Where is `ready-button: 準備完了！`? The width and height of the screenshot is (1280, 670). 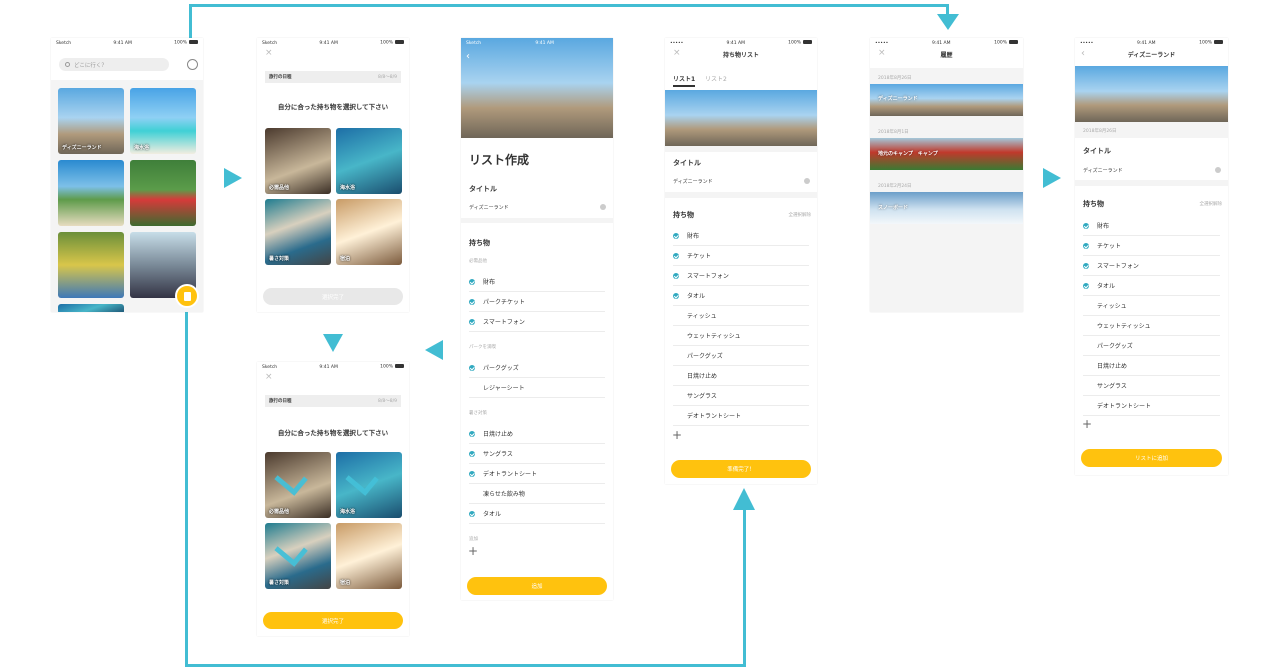
ready-button: 準備完了！ is located at coordinates (741, 469).